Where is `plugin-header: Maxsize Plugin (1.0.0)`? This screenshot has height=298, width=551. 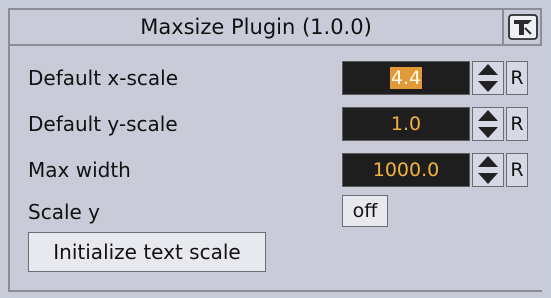 plugin-header: Maxsize Plugin (1.0.0) is located at coordinates (275, 27).